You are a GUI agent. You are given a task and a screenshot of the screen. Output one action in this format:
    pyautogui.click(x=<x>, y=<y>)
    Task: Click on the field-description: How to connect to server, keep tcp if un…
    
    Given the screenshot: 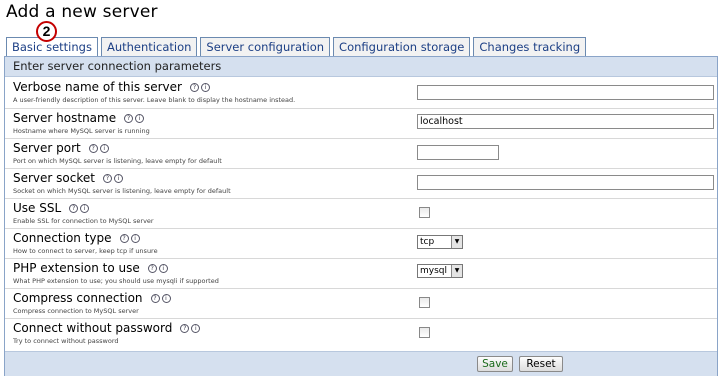 What is the action you would take?
    pyautogui.click(x=85, y=251)
    